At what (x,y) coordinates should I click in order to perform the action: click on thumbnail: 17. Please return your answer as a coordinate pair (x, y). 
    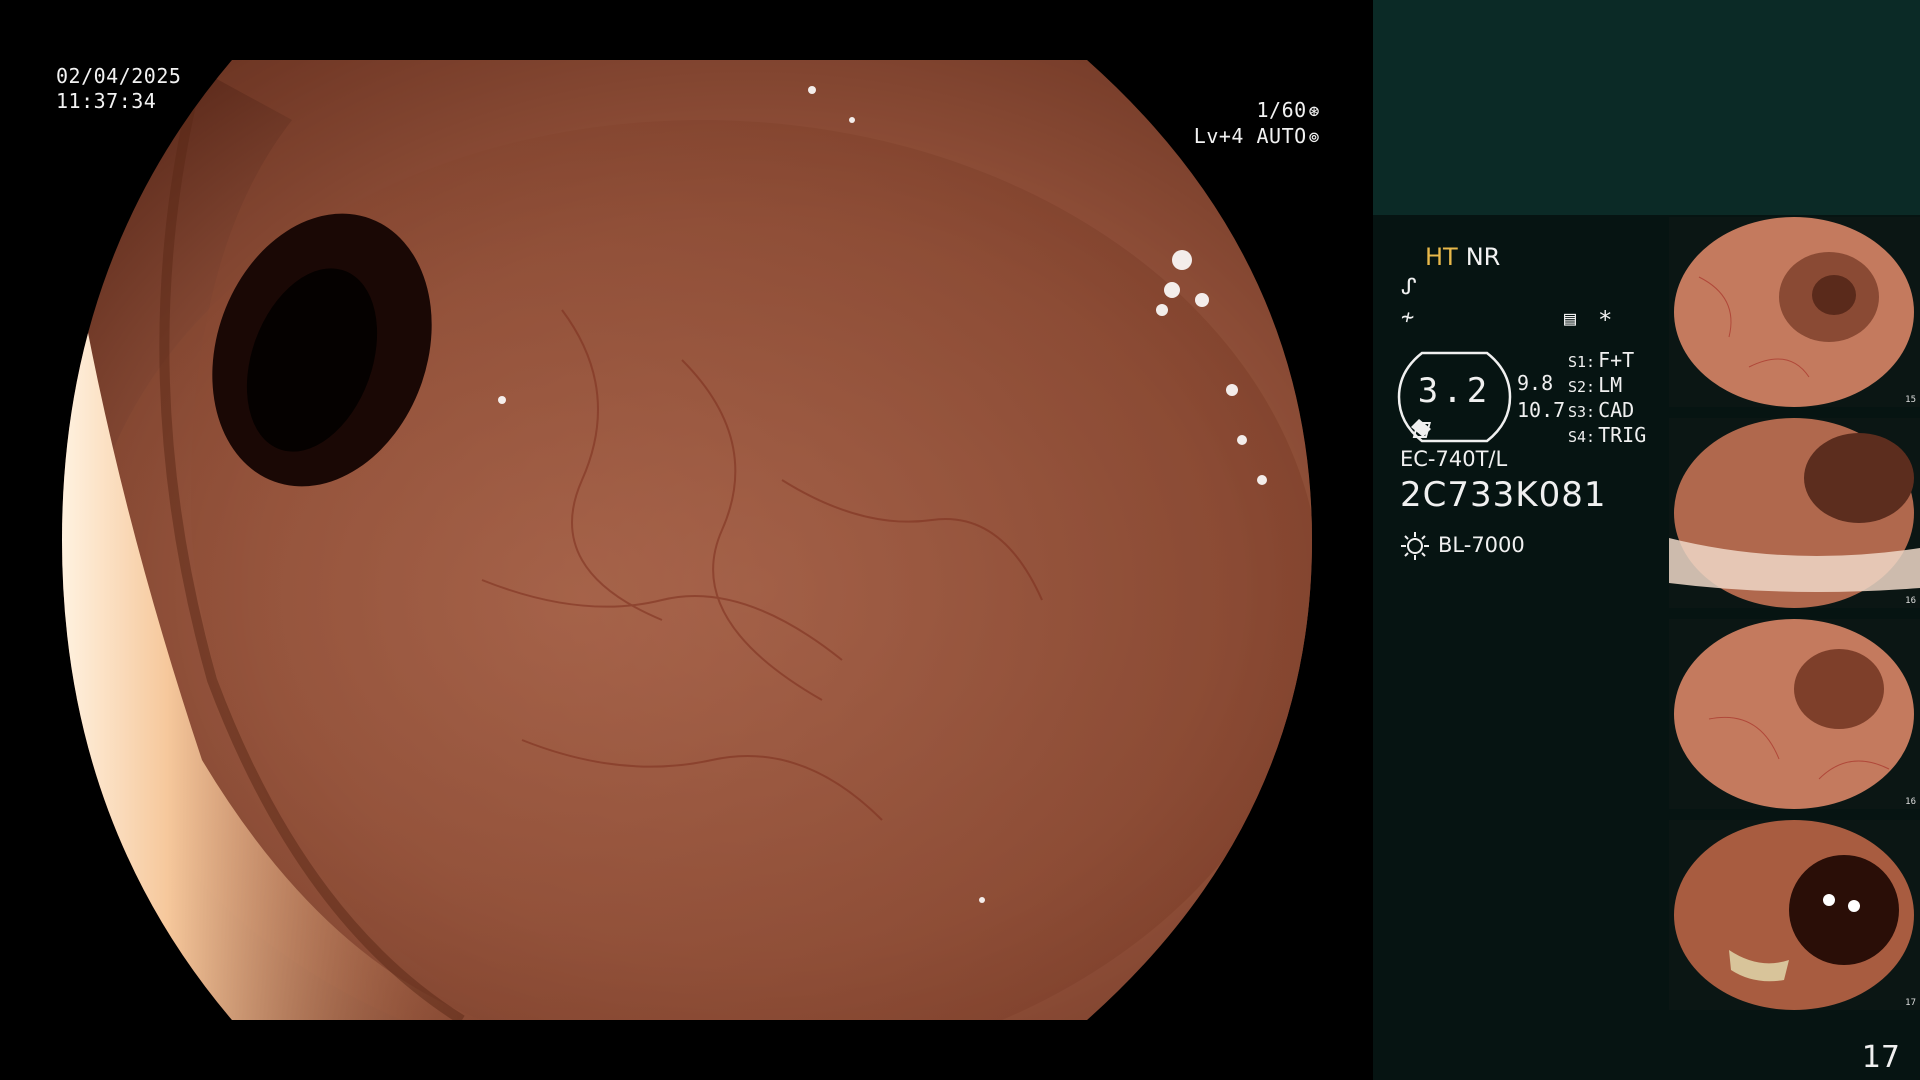
    Looking at the image, I should click on (1794, 915).